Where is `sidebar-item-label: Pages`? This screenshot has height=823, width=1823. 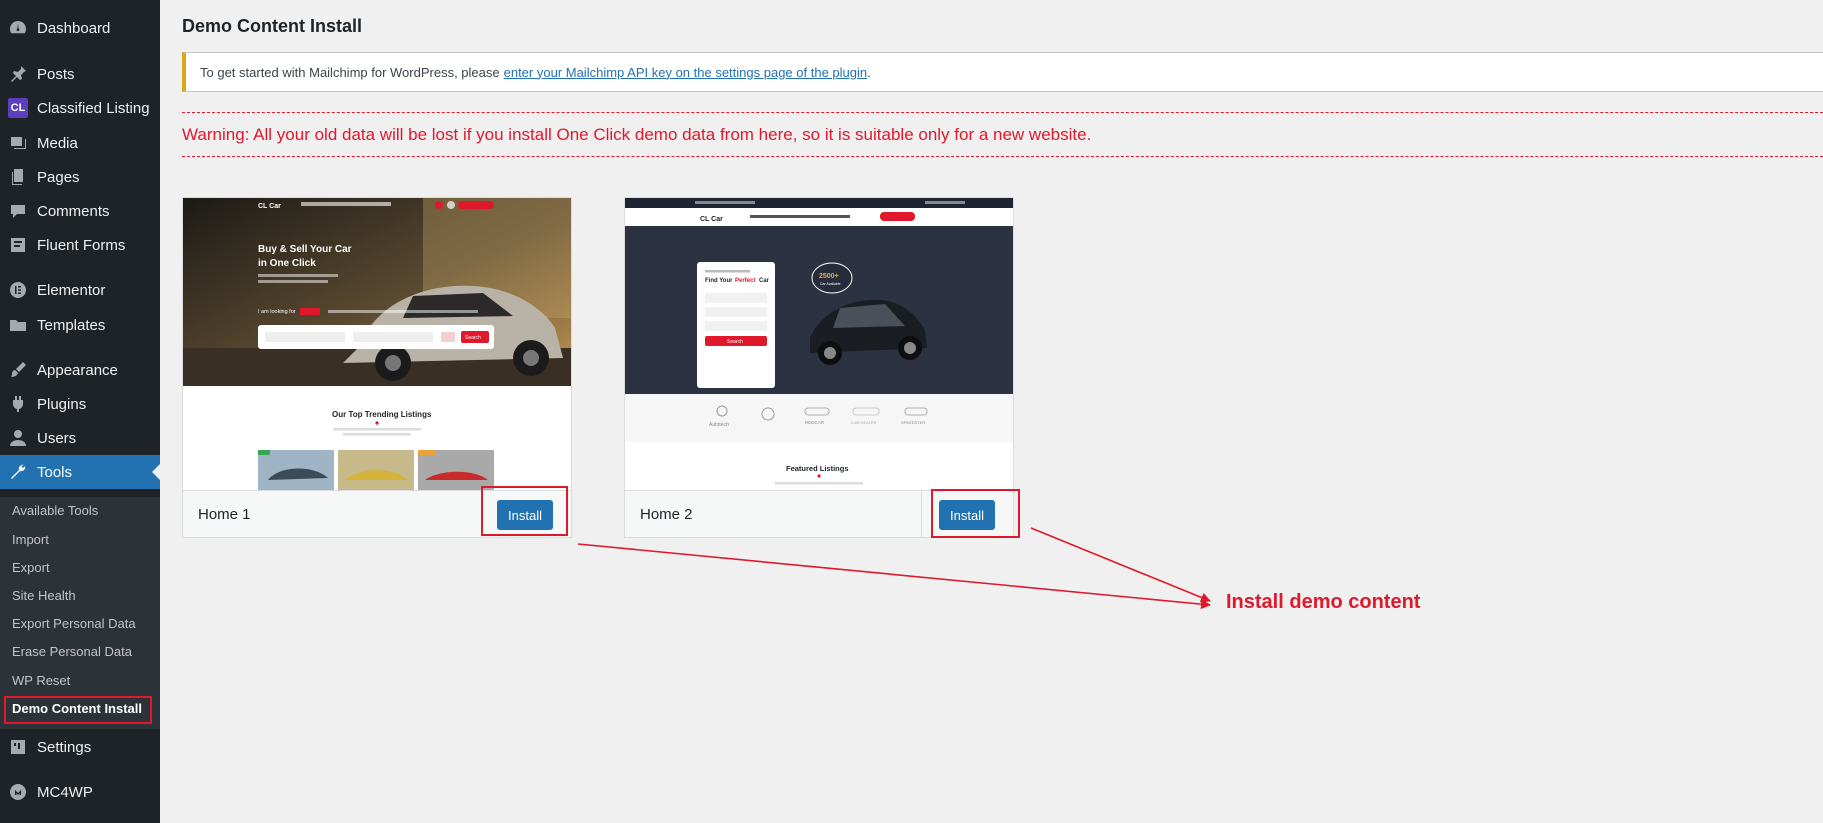
sidebar-item-label: Pages is located at coordinates (58, 177).